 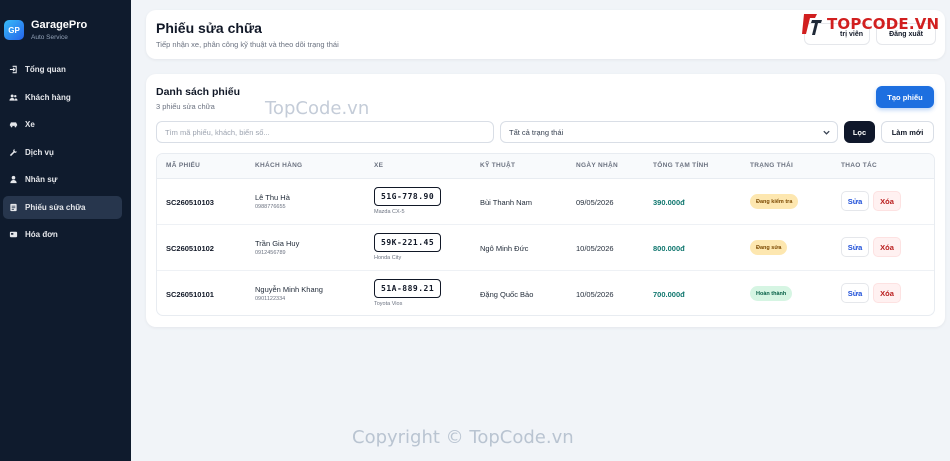 I want to click on customer-name: Lê Thu Hà, so click(x=272, y=197).